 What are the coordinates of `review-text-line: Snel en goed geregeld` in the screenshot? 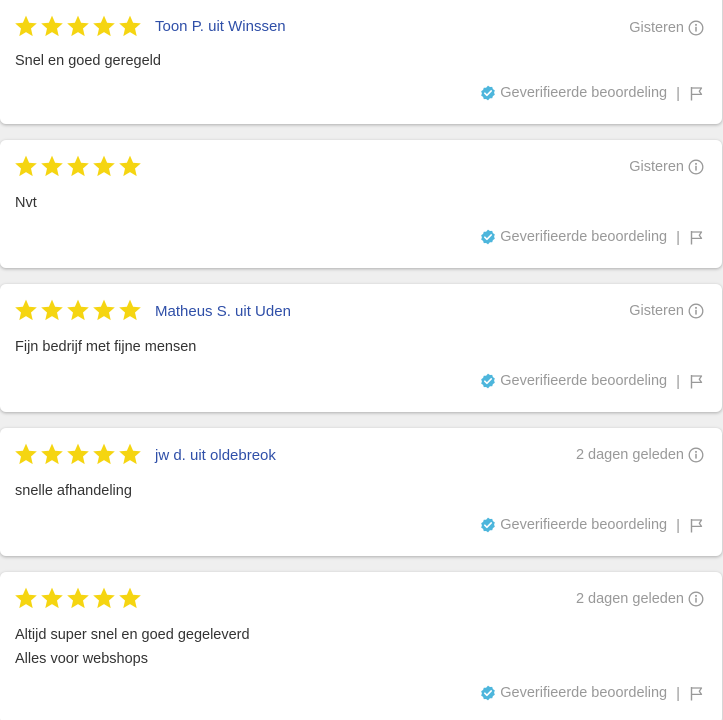 It's located at (88, 61).